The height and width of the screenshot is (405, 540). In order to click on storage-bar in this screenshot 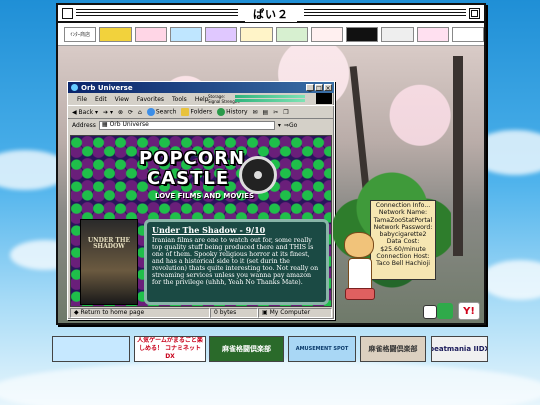, I will do `click(270, 96)`.